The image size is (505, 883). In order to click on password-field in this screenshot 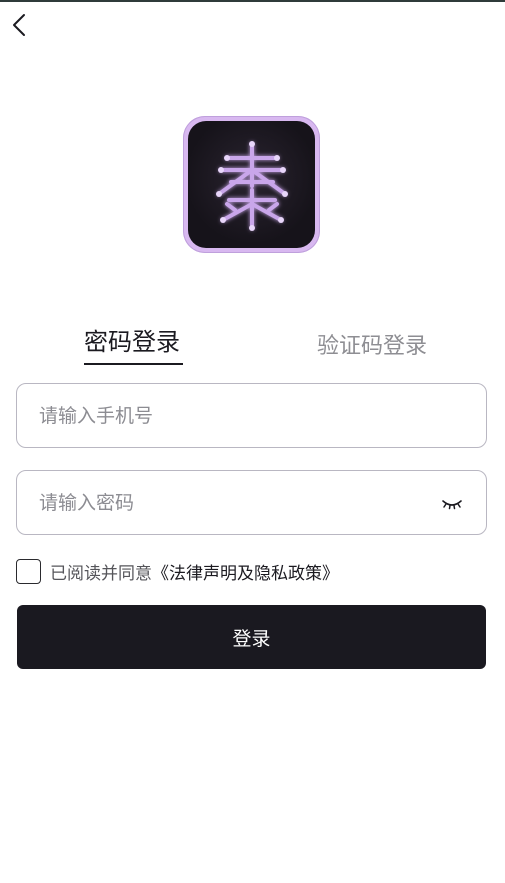, I will do `click(251, 502)`.